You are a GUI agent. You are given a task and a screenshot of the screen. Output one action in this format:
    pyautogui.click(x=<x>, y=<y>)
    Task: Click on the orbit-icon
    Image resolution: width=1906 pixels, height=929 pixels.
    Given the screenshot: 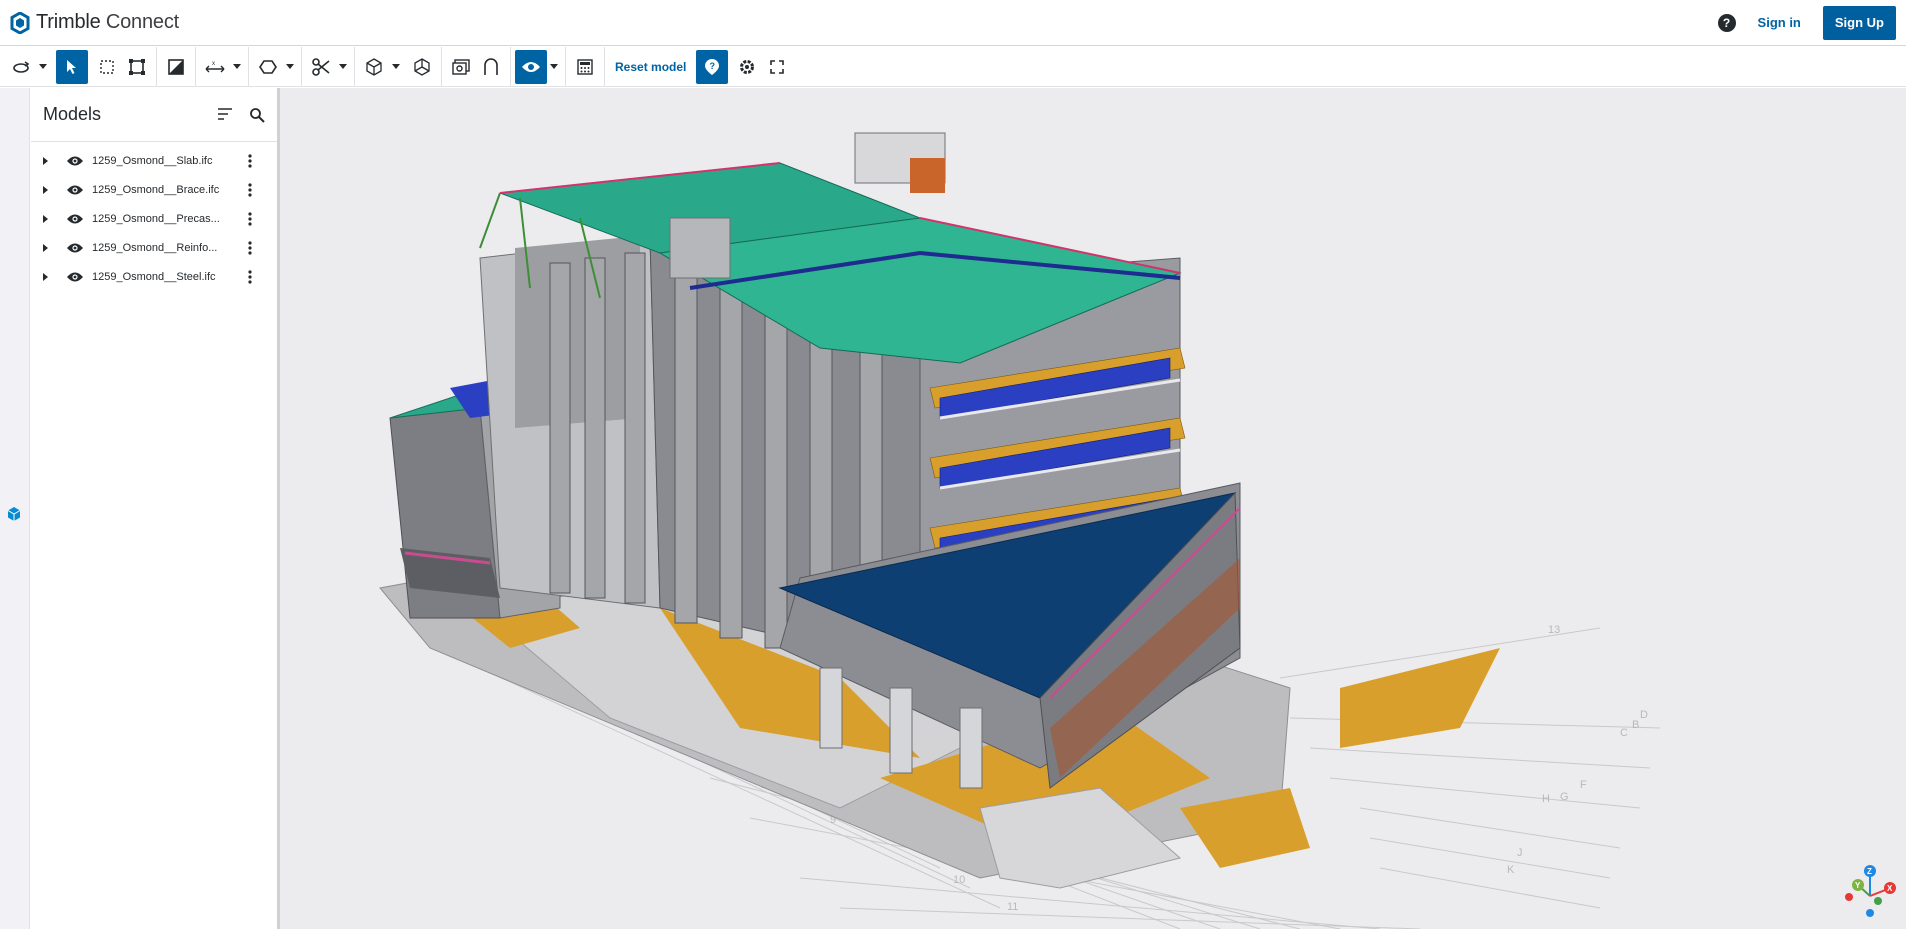 What is the action you would take?
    pyautogui.click(x=21, y=67)
    